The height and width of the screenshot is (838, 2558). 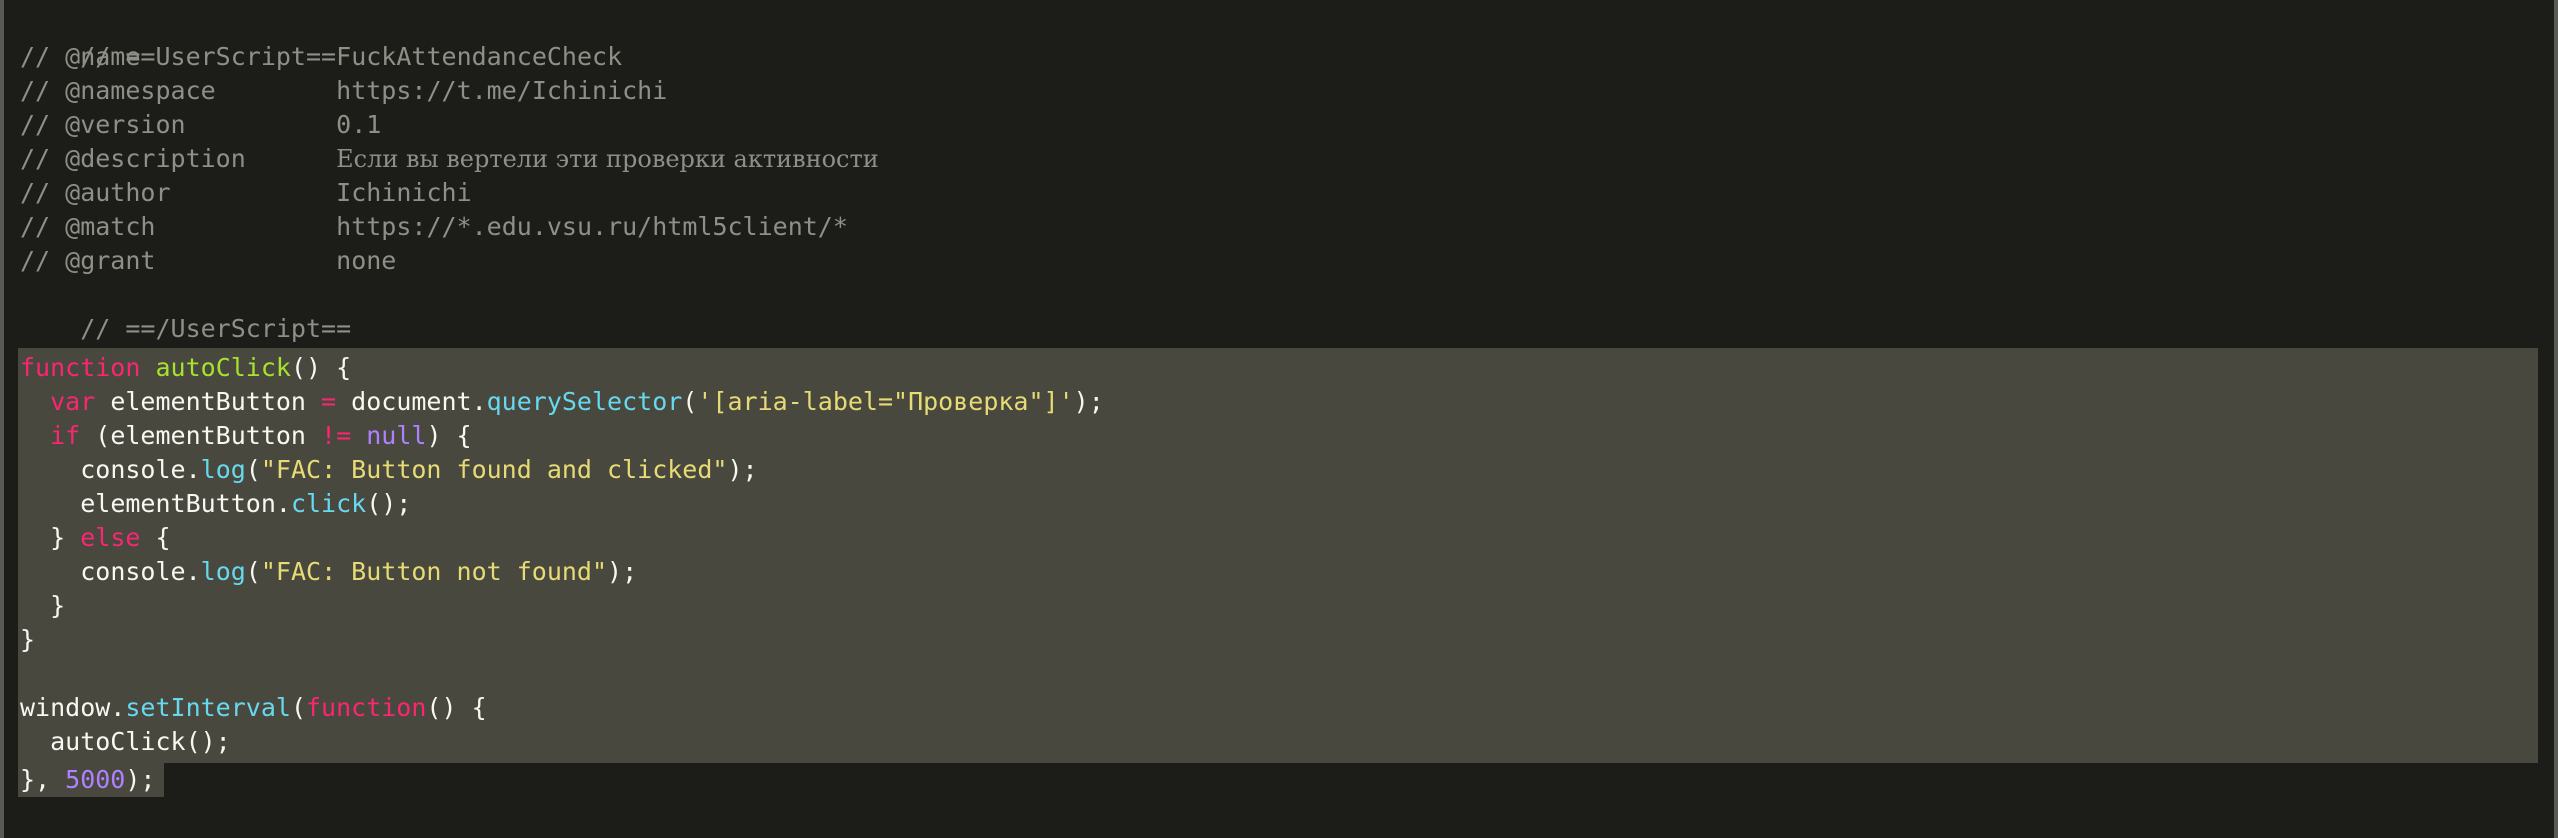 I want to click on number-interval: 5000, so click(x=95, y=779).